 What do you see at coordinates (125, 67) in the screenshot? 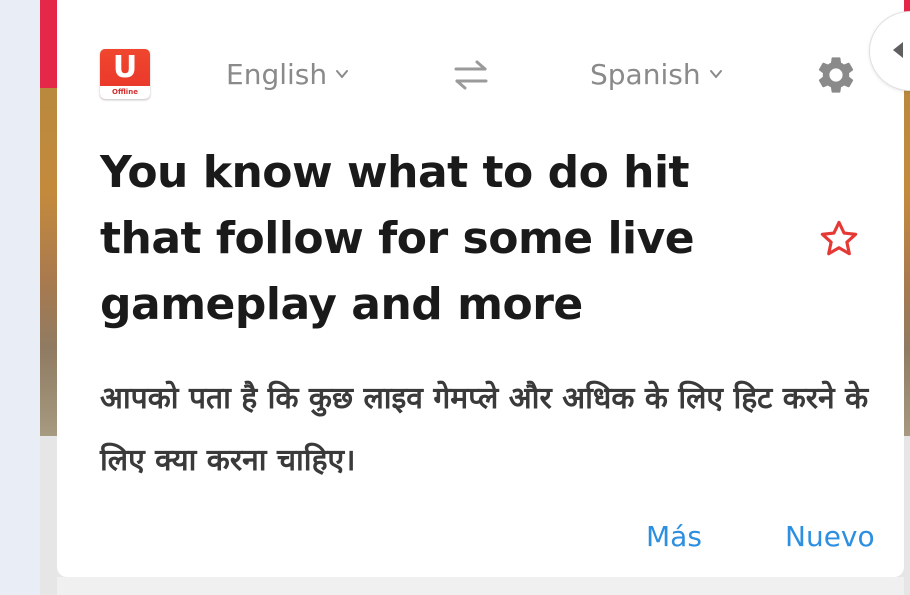
I see `logo-letter: U` at bounding box center [125, 67].